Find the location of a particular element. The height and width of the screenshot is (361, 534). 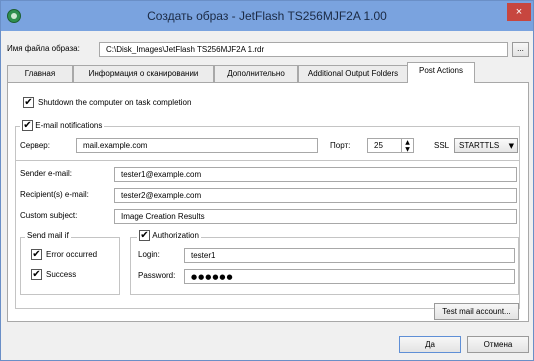

login-label: Login: is located at coordinates (149, 254).